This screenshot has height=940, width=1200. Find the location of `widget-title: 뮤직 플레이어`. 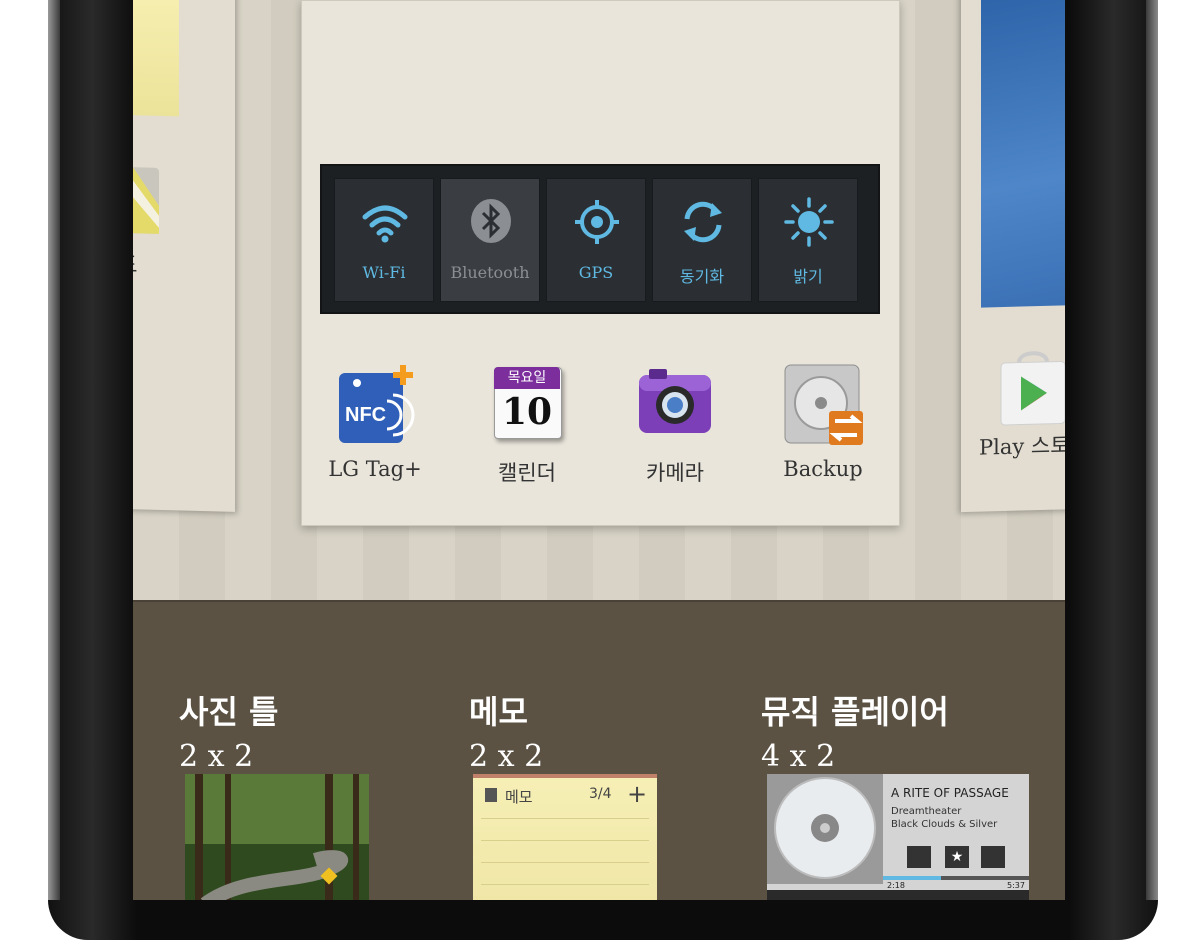

widget-title: 뮤직 플레이어 is located at coordinates (855, 712).